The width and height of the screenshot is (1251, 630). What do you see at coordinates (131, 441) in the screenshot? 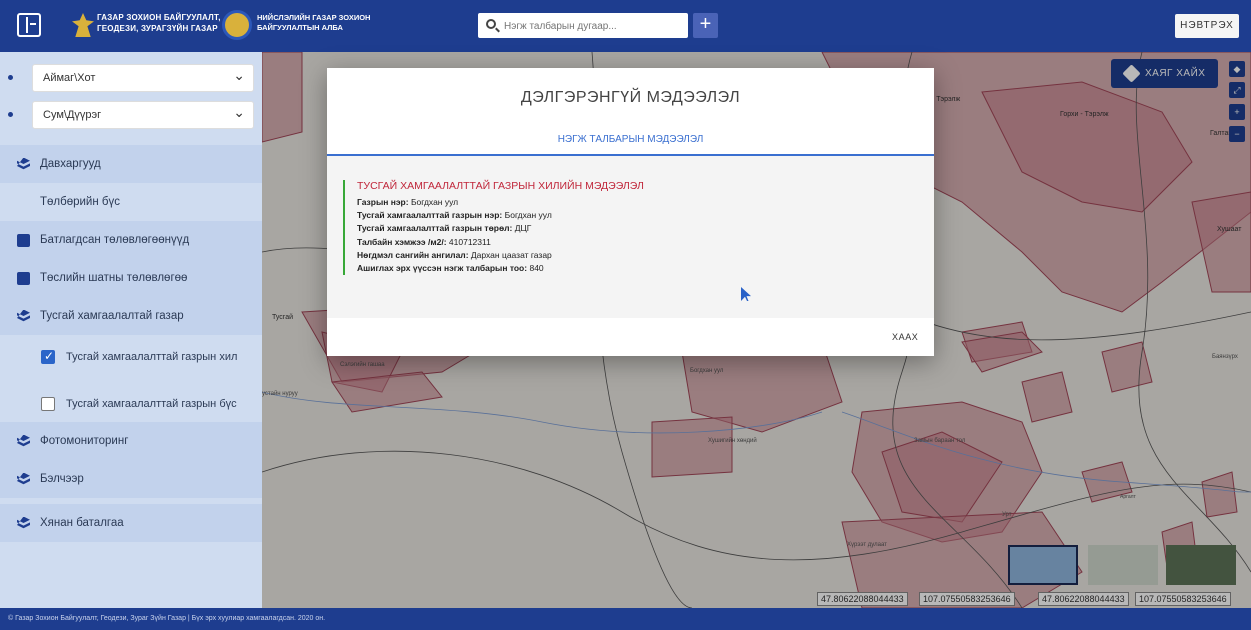
I see `sidebar-item-photo-monitoring: Фотомониторинг` at bounding box center [131, 441].